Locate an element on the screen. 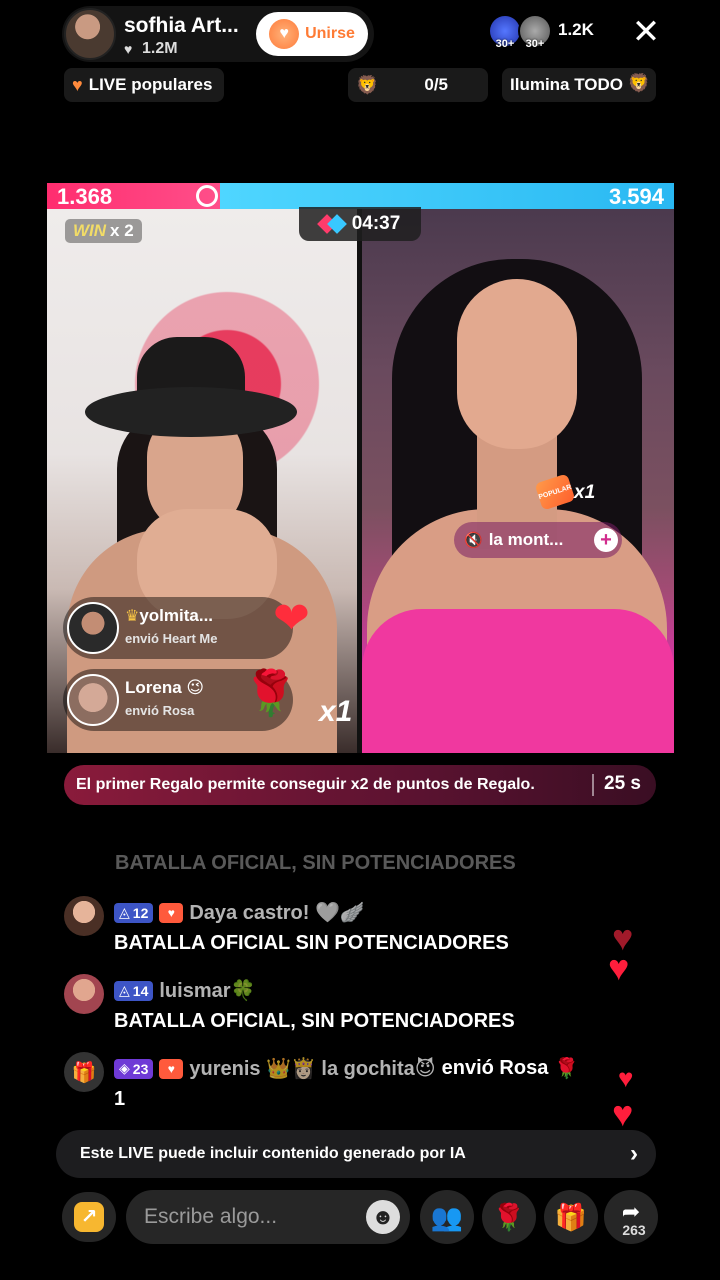  win-badge: WIN x 2 is located at coordinates (103, 231).